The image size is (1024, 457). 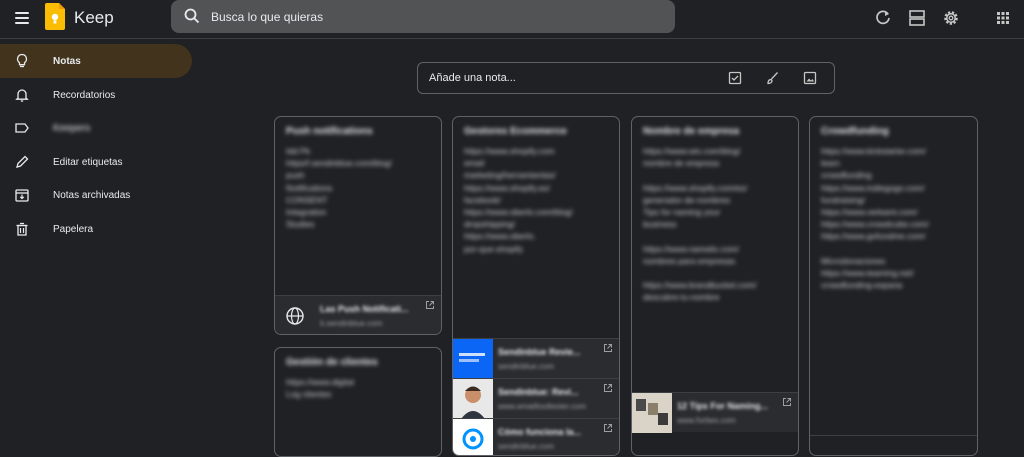 I want to click on app-title: Keep, so click(x=94, y=18).